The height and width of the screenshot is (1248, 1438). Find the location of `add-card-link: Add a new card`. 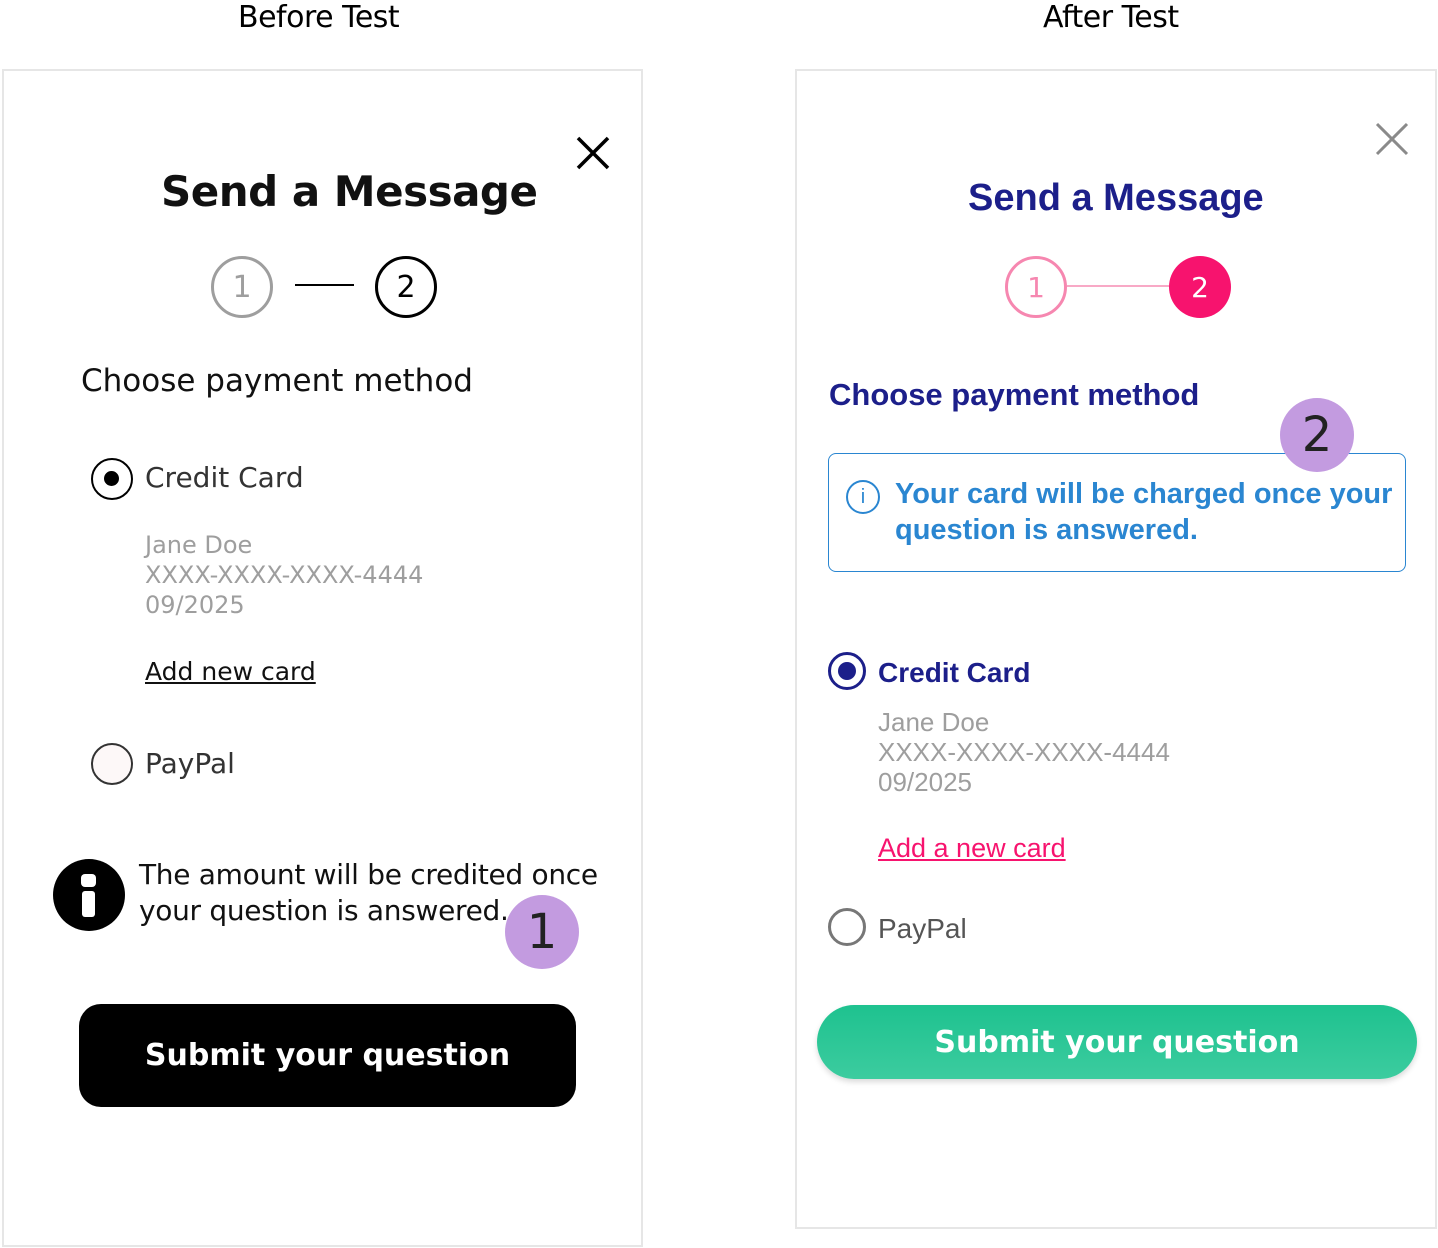

add-card-link: Add a new card is located at coordinates (972, 848).